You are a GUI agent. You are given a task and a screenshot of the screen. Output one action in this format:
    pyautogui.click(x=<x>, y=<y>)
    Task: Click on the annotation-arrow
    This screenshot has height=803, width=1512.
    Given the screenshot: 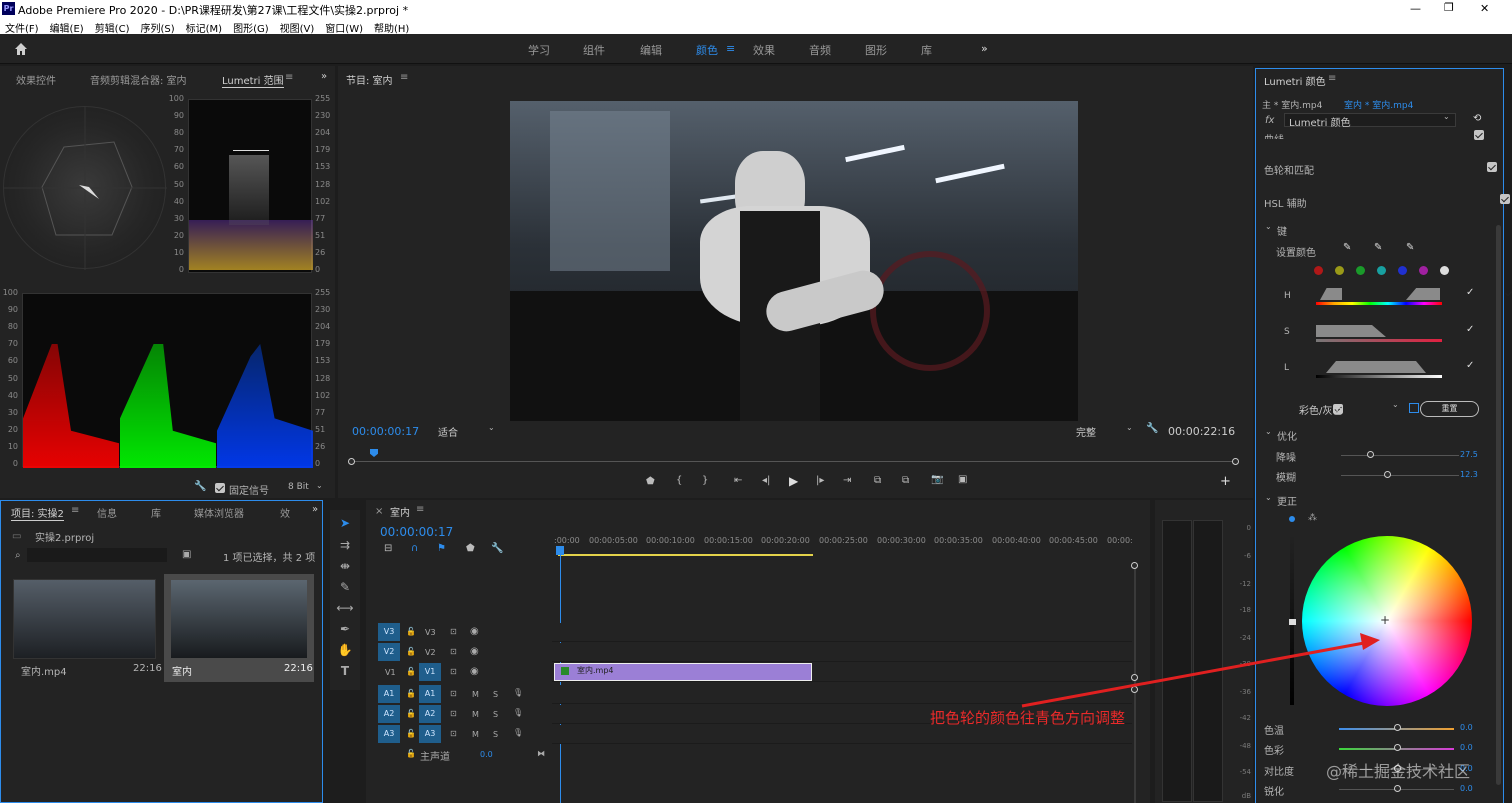 What is the action you would take?
    pyautogui.click(x=1200, y=670)
    